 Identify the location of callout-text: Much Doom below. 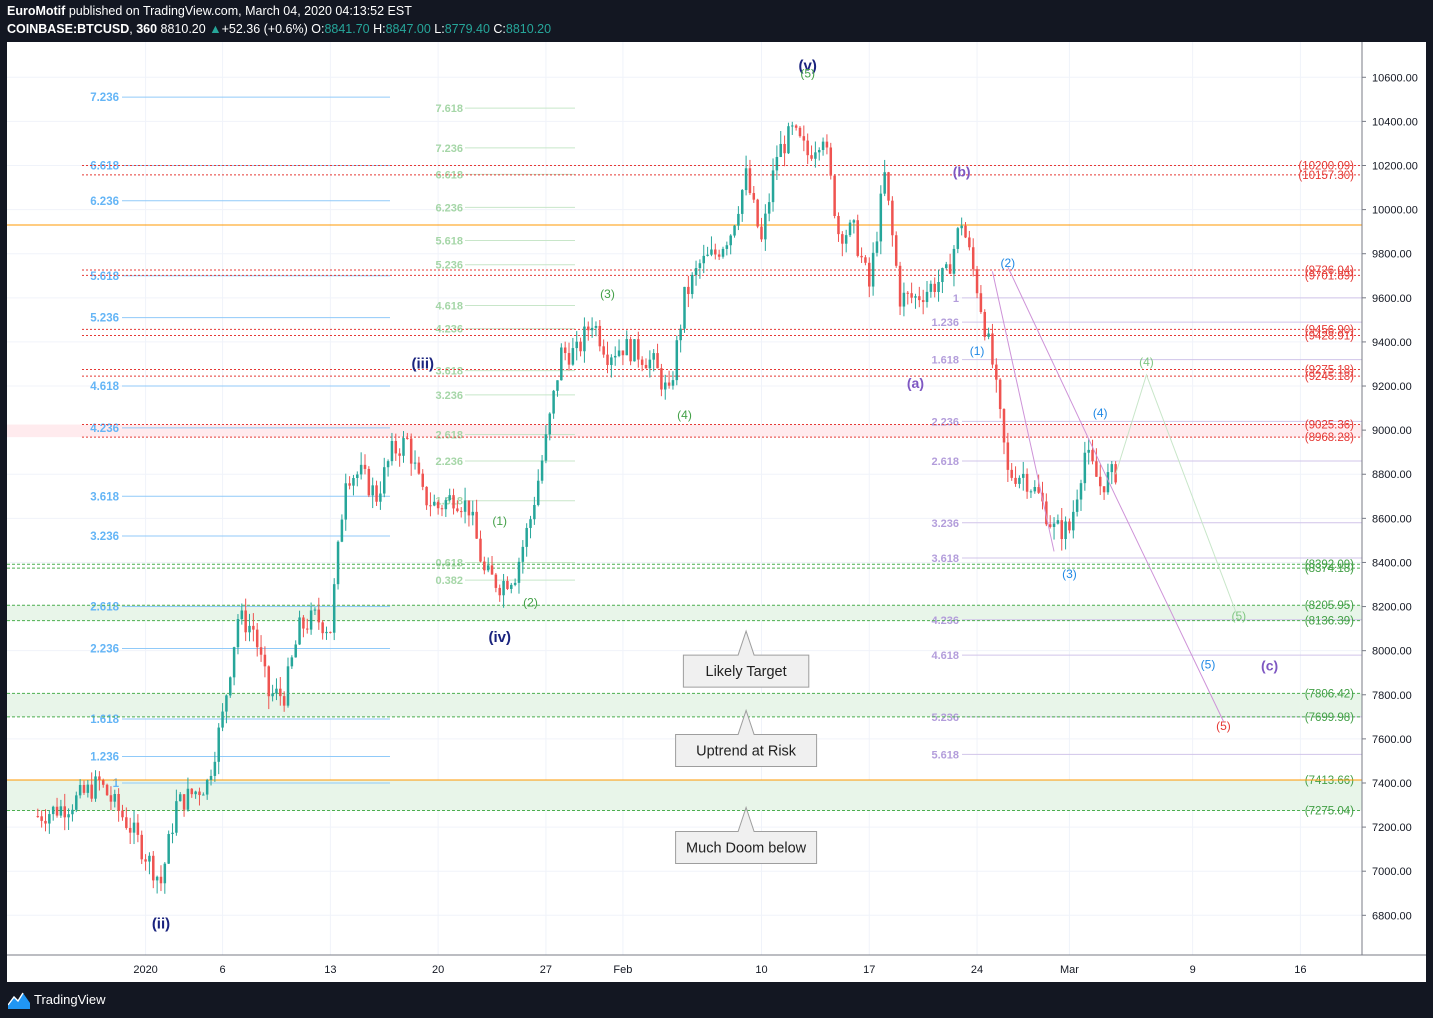
(746, 849).